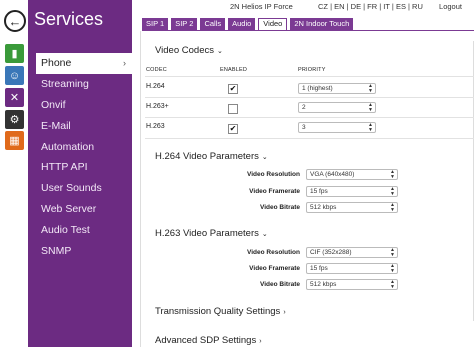  I want to click on tools-icon: ✕, so click(14, 97).